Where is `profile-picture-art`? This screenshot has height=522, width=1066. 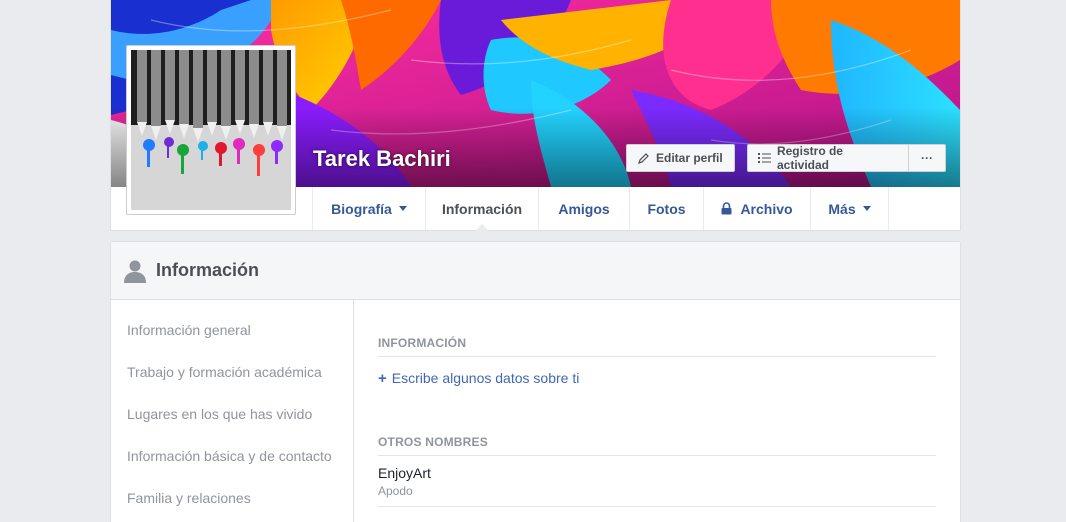 profile-picture-art is located at coordinates (211, 130).